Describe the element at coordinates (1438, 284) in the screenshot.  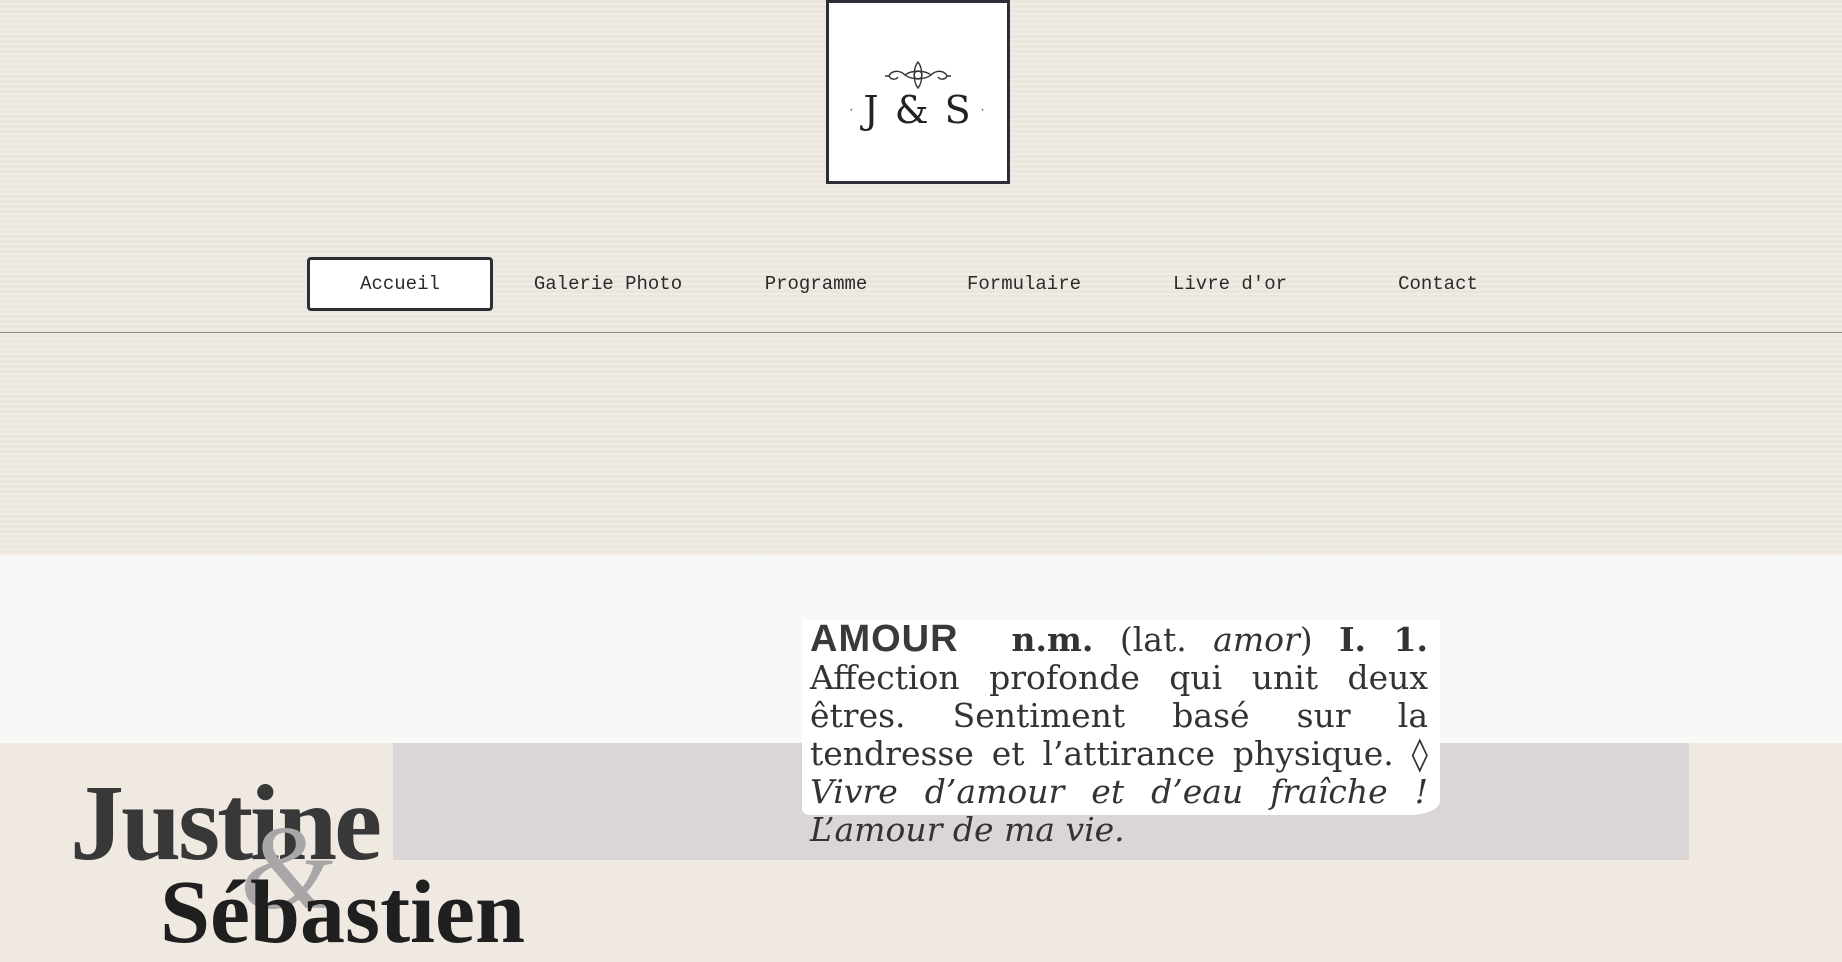
I see `nav-item-contact: Contact` at that location.